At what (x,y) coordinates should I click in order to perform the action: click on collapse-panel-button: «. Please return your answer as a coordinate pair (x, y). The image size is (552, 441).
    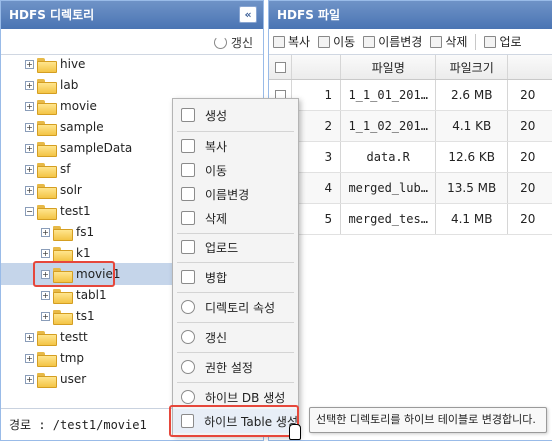
    Looking at the image, I should click on (248, 14).